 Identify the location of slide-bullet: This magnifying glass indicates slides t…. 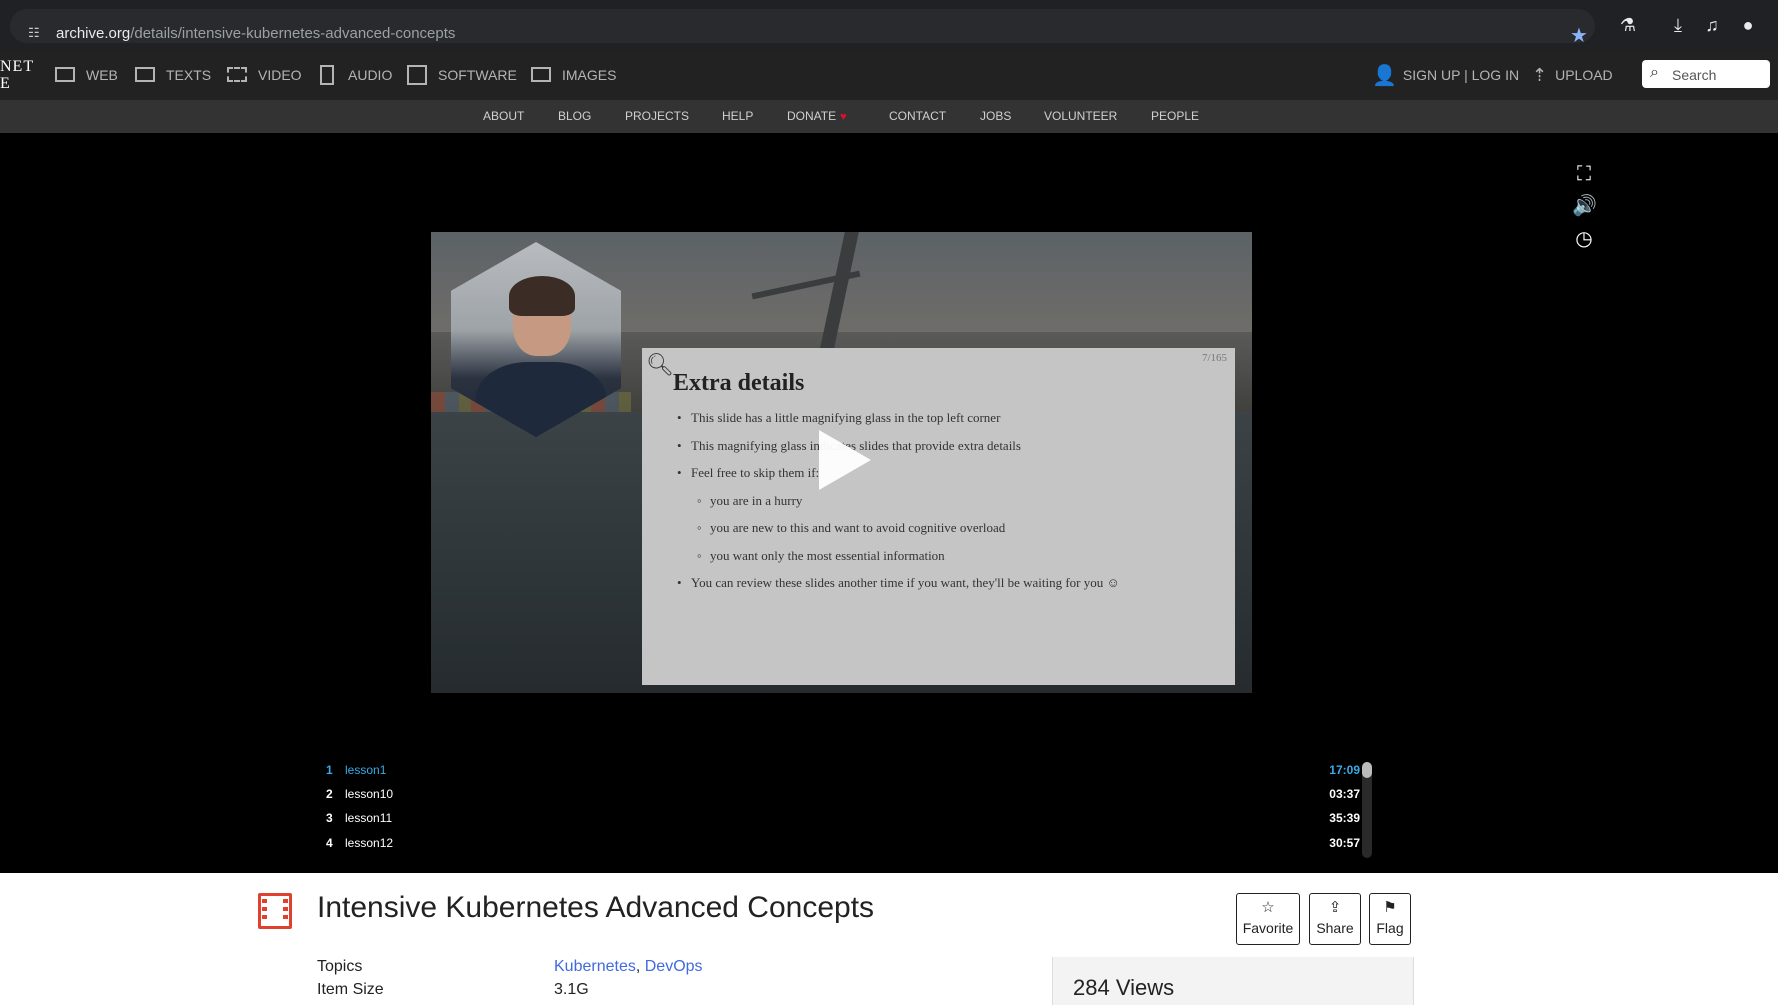
(896, 452).